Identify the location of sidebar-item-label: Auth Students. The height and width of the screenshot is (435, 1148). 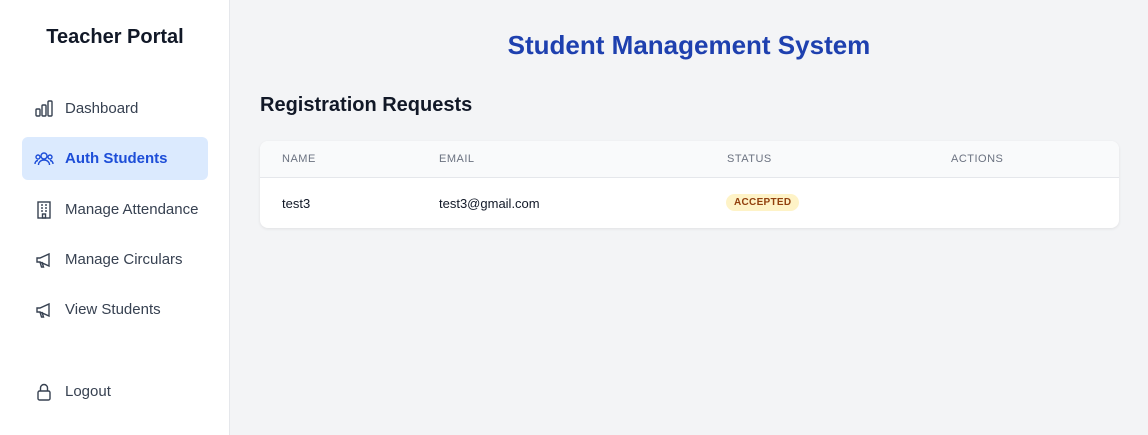
(116, 158).